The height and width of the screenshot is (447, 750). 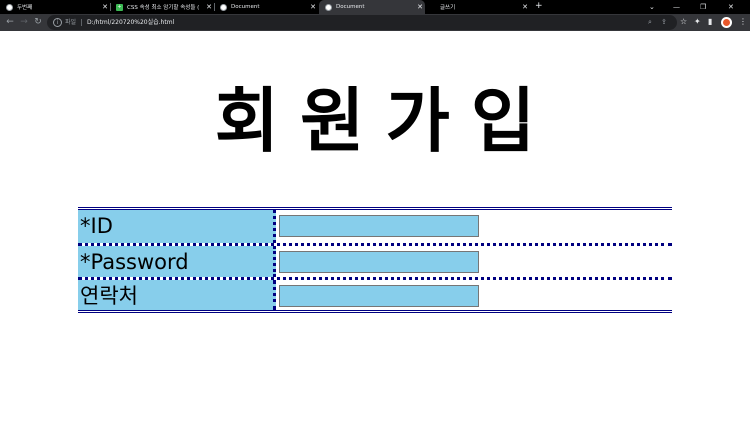 I want to click on page-title: 회원가입, so click(x=385, y=121).